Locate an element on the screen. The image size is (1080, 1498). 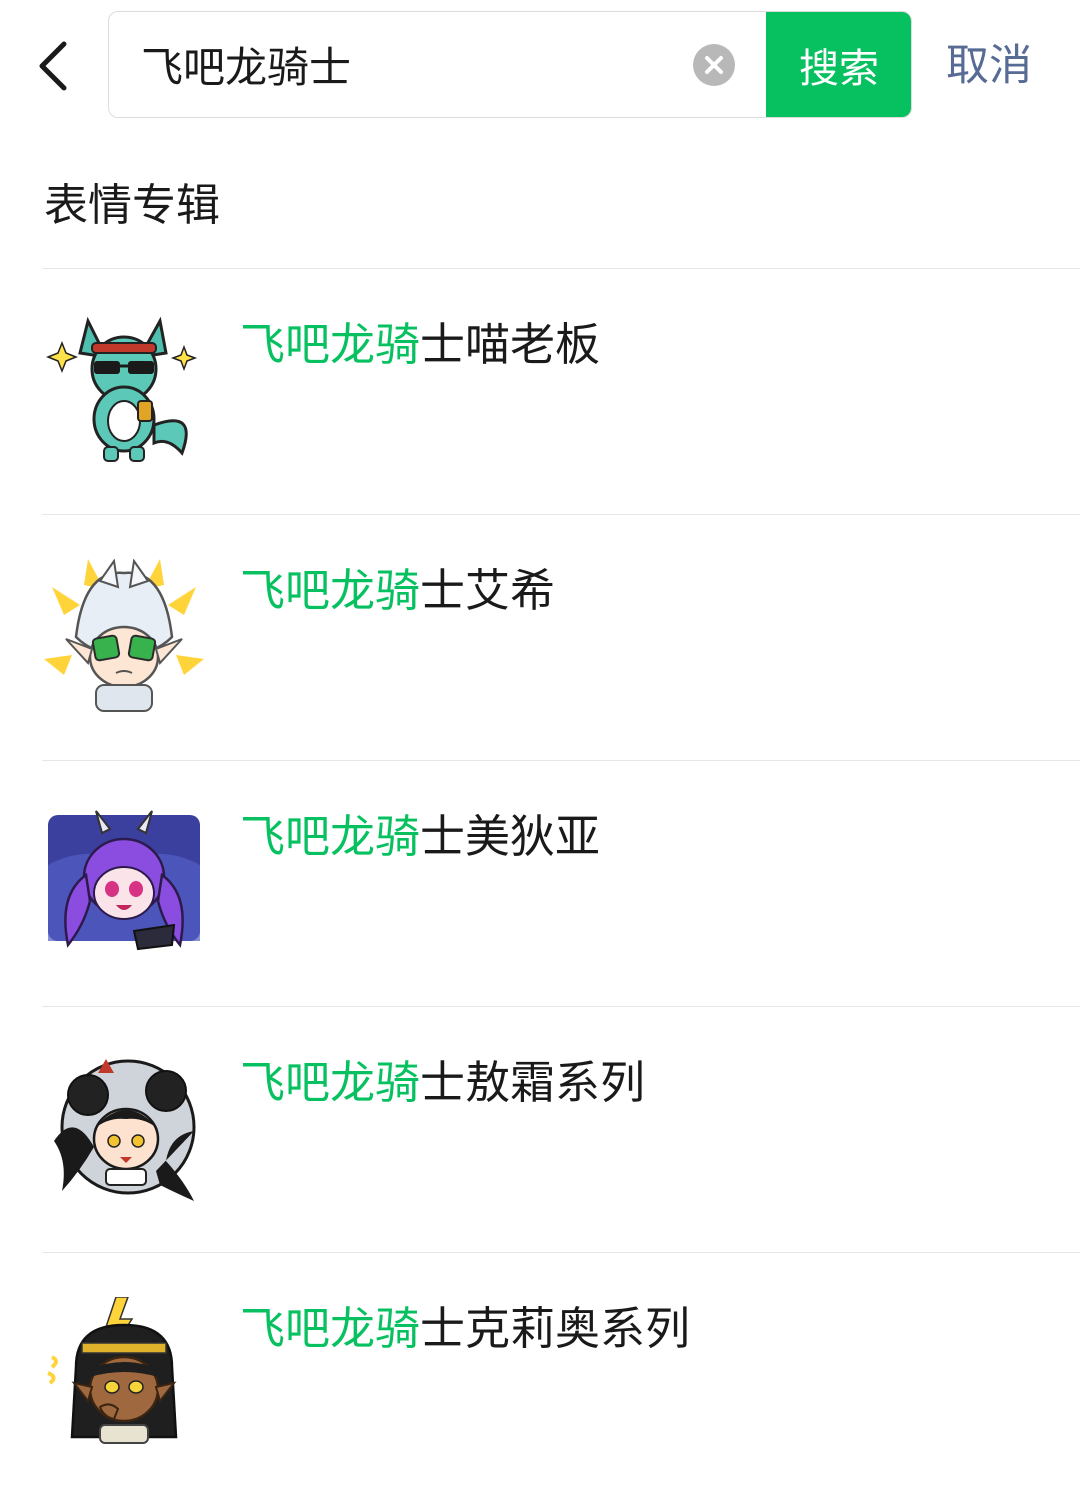
album-title: 飞吧龙骑士敖霜系列 is located at coordinates (442, 1083).